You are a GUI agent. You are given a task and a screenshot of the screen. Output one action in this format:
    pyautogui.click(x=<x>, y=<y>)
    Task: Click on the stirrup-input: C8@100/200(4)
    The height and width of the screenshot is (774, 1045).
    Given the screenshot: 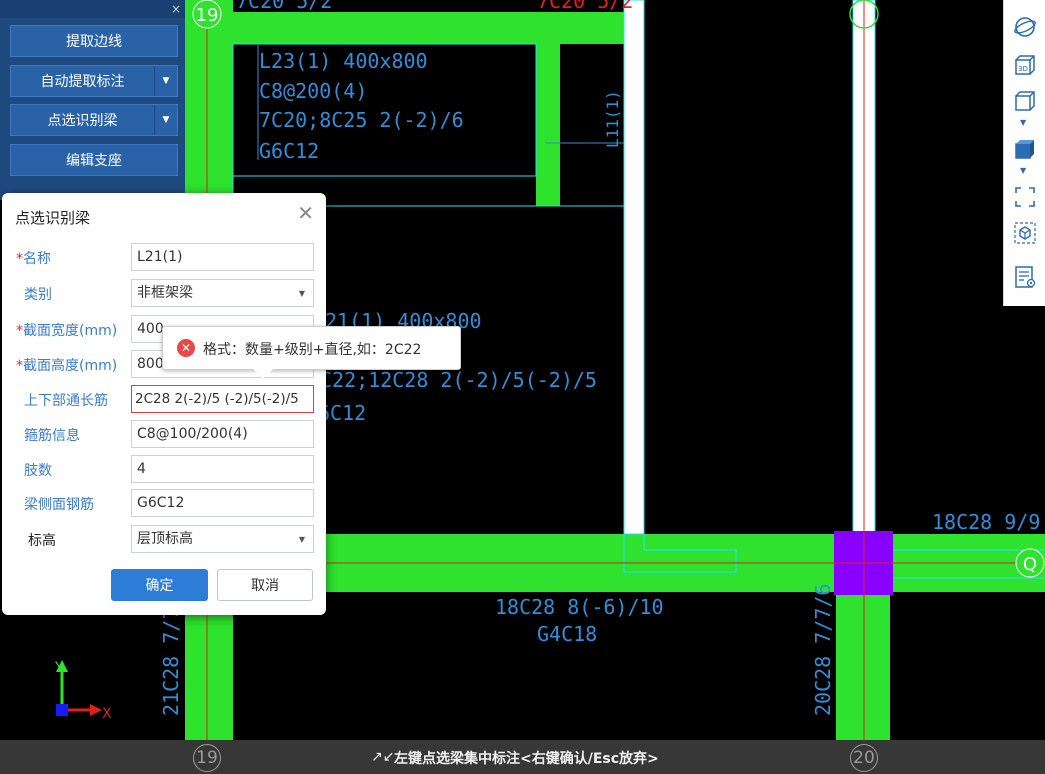 What is the action you would take?
    pyautogui.click(x=222, y=434)
    